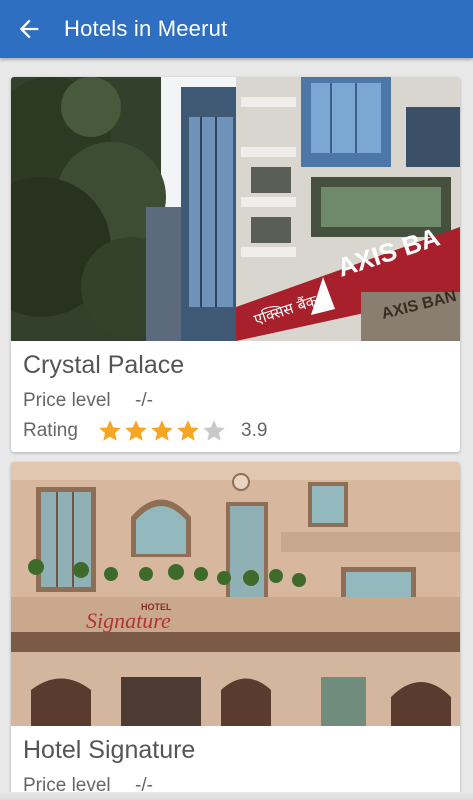 This screenshot has height=800, width=473. What do you see at coordinates (104, 365) in the screenshot?
I see `hotel-name: Crystal Palace` at bounding box center [104, 365].